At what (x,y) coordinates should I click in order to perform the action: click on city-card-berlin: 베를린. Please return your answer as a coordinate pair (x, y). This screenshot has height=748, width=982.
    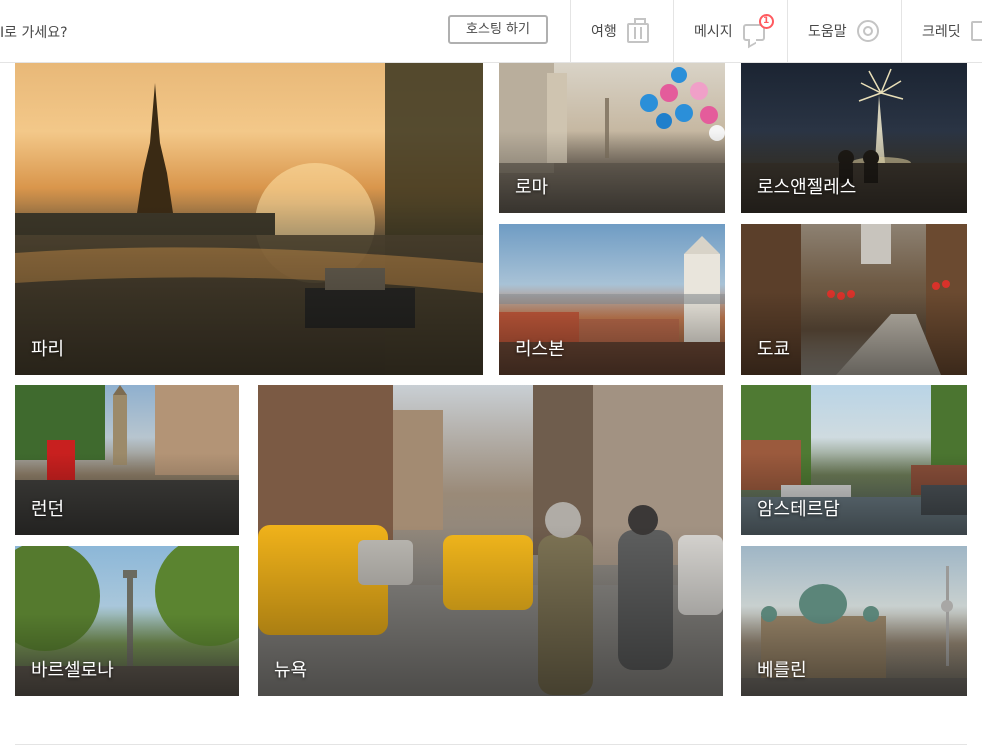
    Looking at the image, I should click on (854, 621).